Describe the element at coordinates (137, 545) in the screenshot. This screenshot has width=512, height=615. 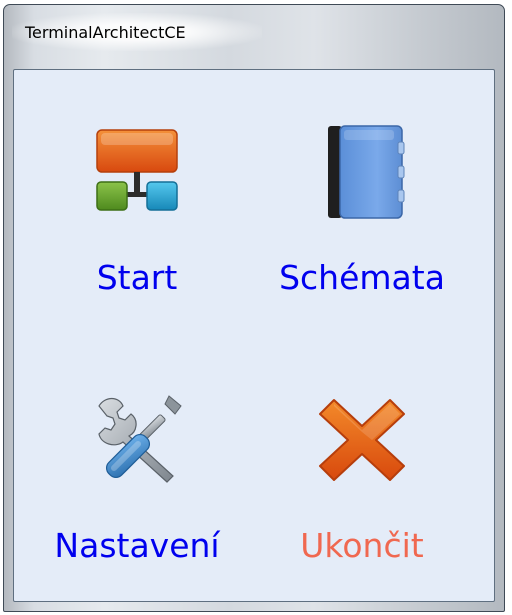
I see `nastaveni-label: Nastavení` at that location.